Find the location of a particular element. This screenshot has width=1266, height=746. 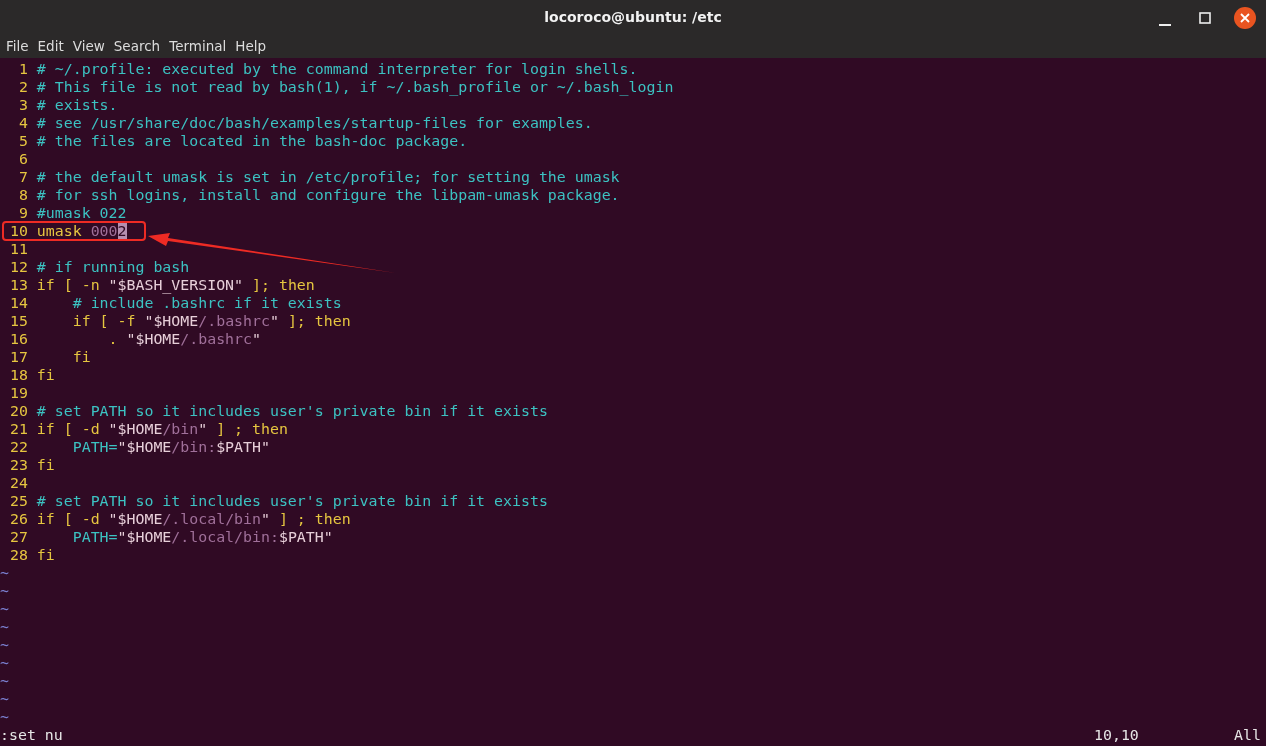

line-number: 7 is located at coordinates (22, 177).